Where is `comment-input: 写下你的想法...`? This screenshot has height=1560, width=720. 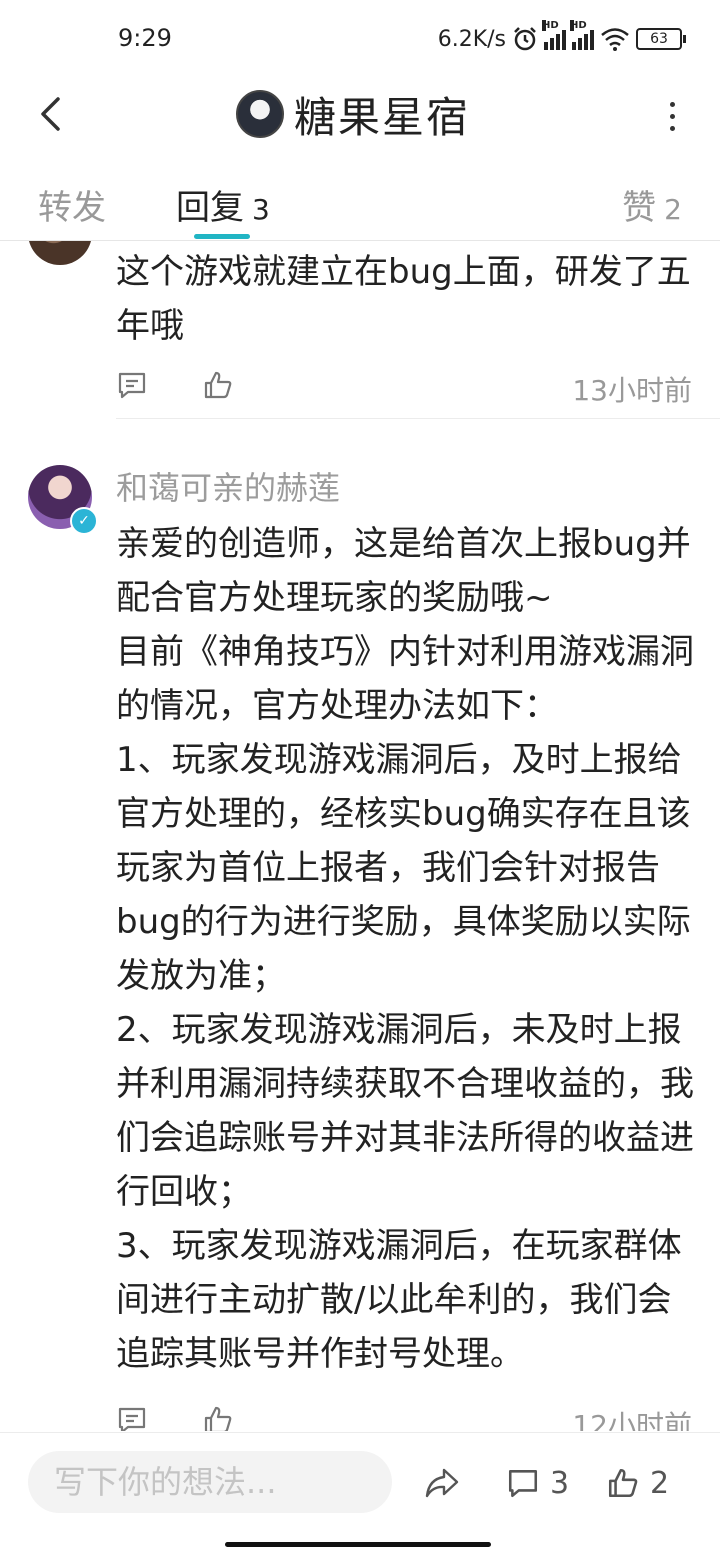
comment-input: 写下你的想法... is located at coordinates (210, 1482).